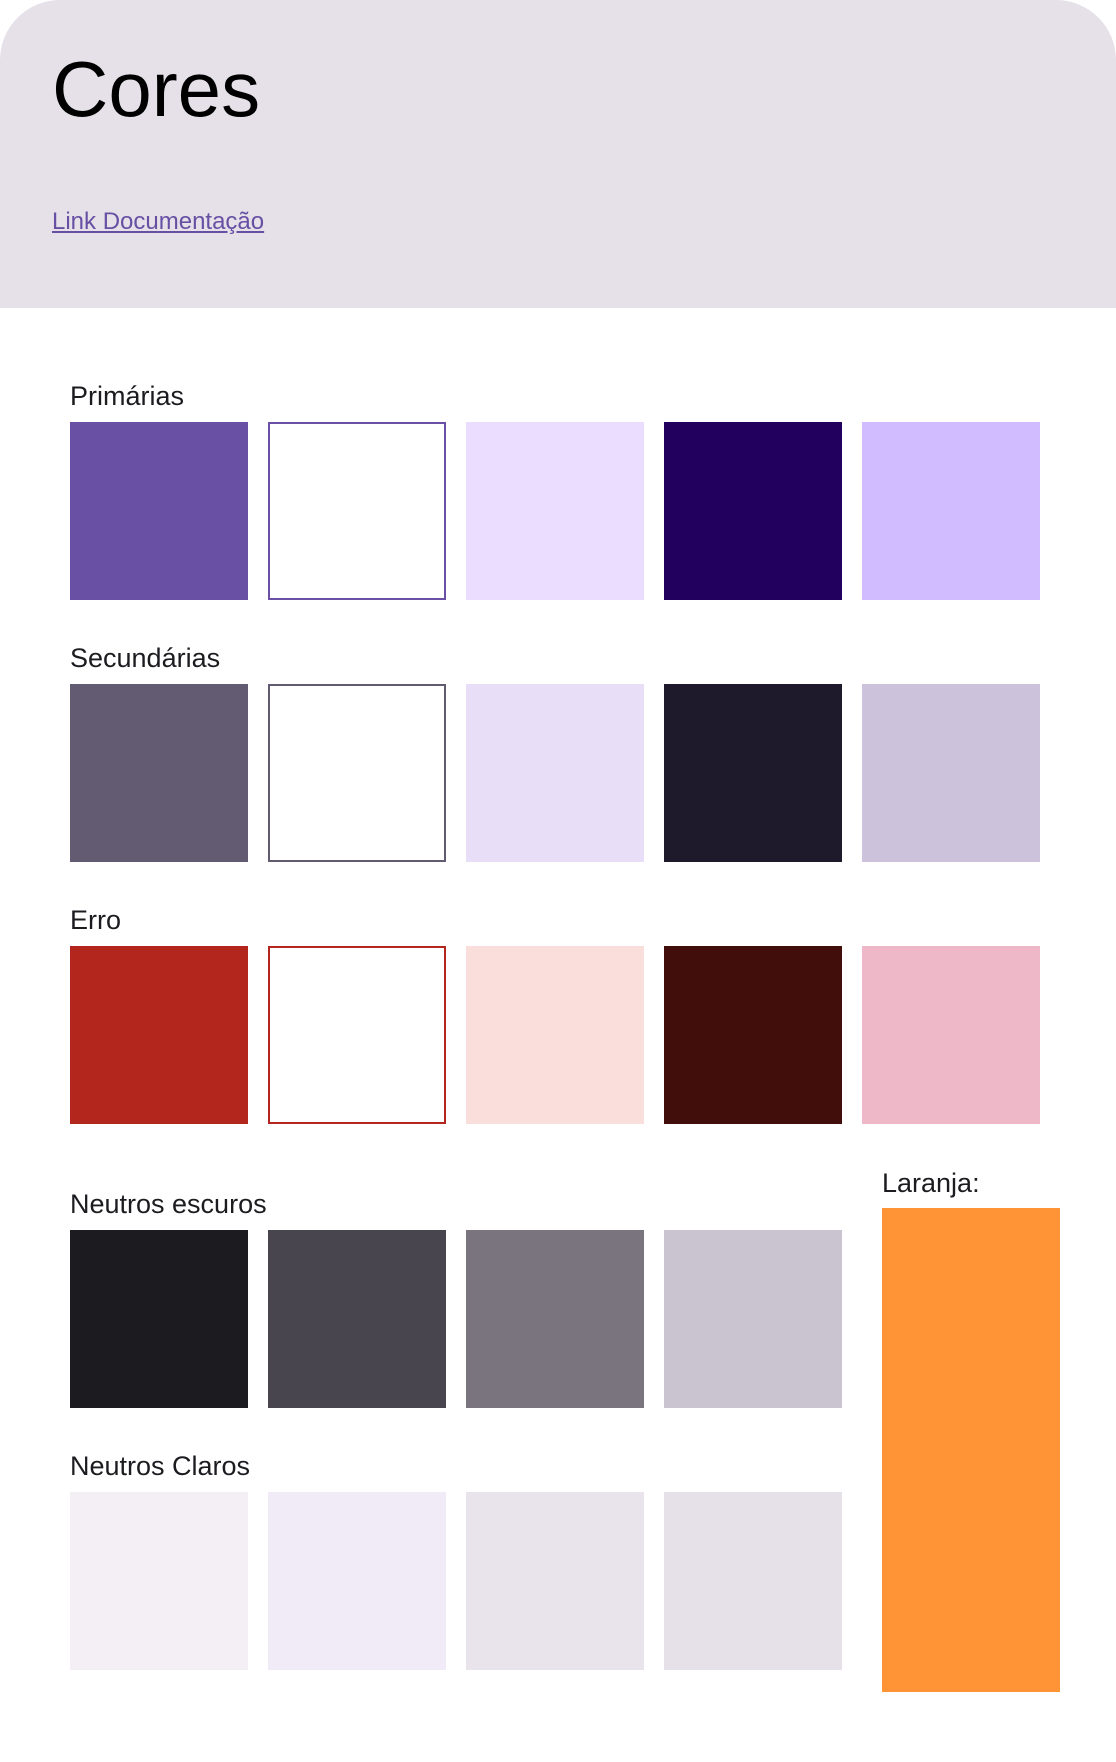  What do you see at coordinates (971, 1450) in the screenshot?
I see `swatch-orange` at bounding box center [971, 1450].